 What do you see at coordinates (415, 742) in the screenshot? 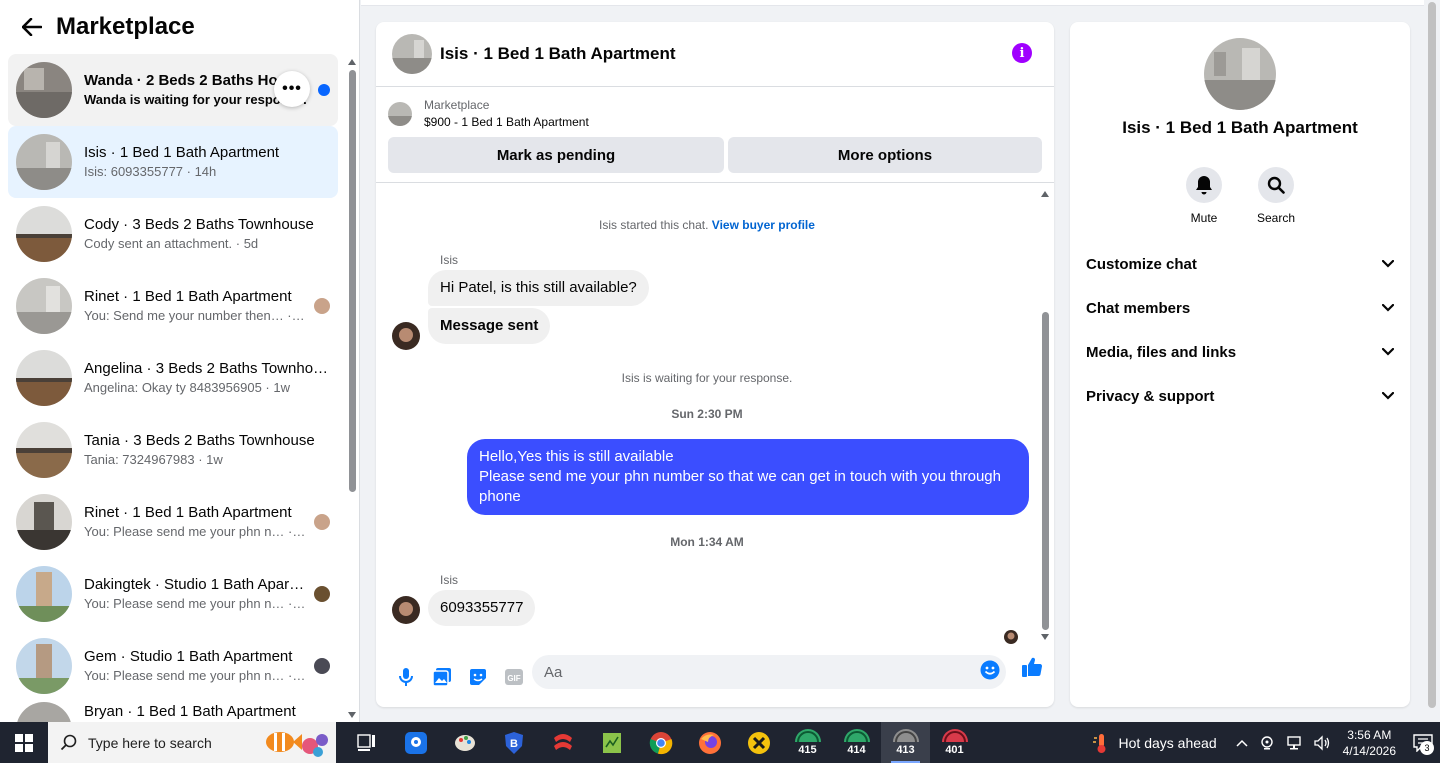
I see `maps-app-icon` at bounding box center [415, 742].